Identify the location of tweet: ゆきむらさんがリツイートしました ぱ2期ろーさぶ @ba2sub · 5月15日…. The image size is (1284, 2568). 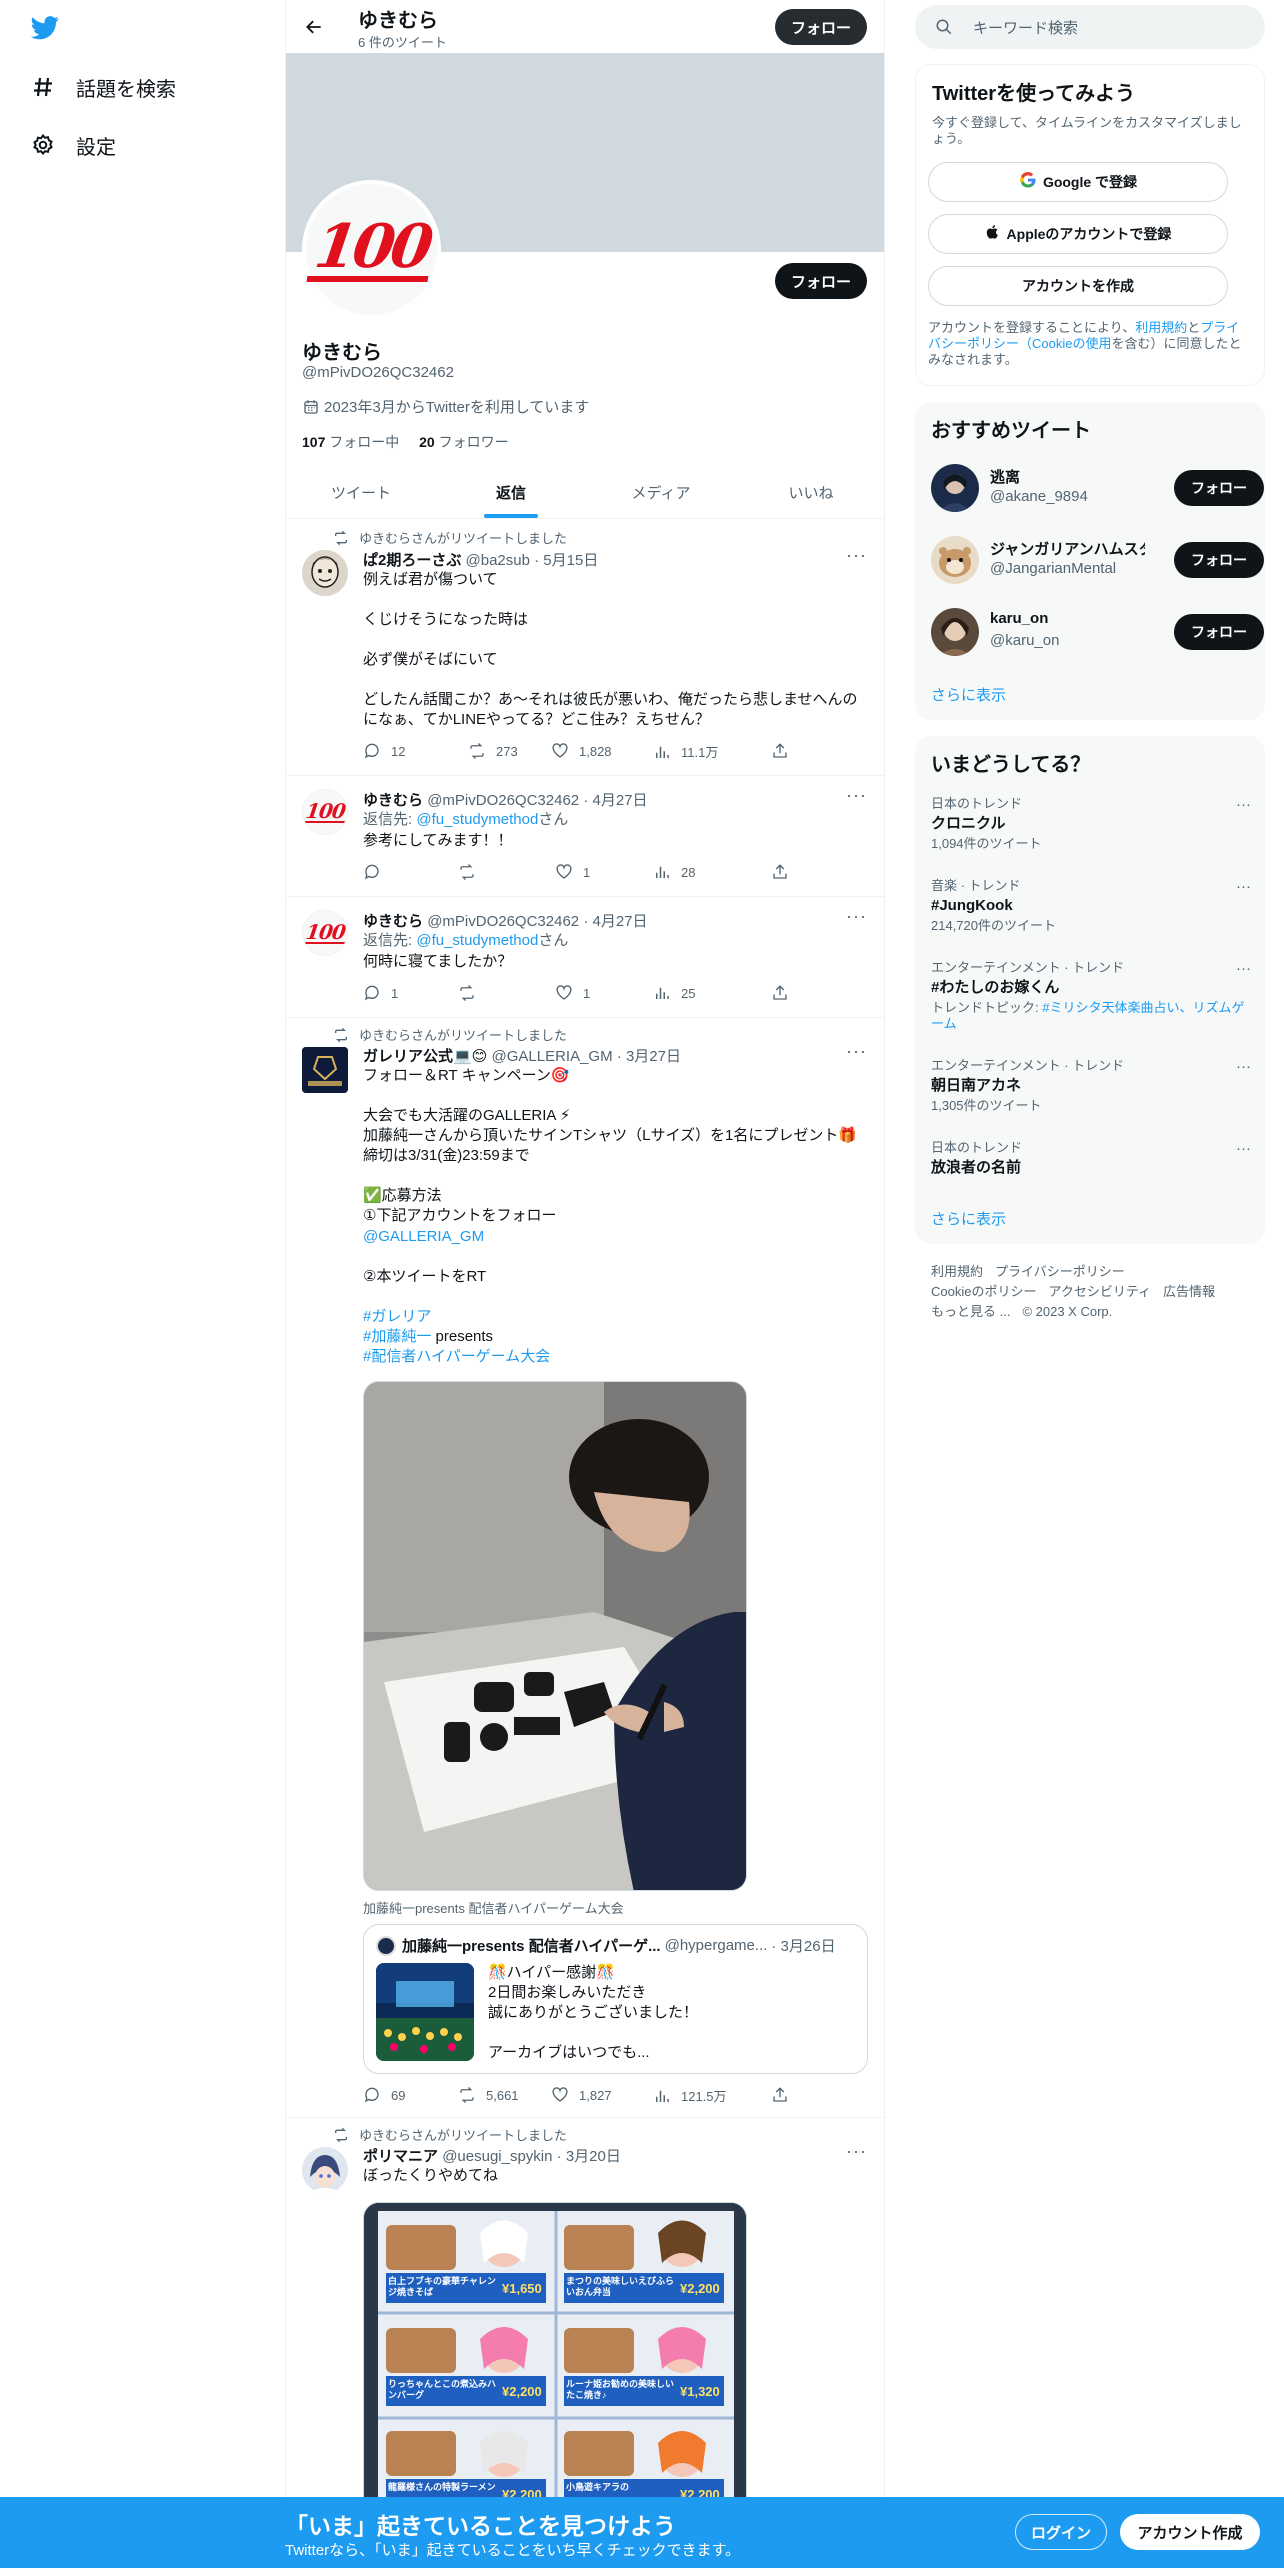
(585, 648).